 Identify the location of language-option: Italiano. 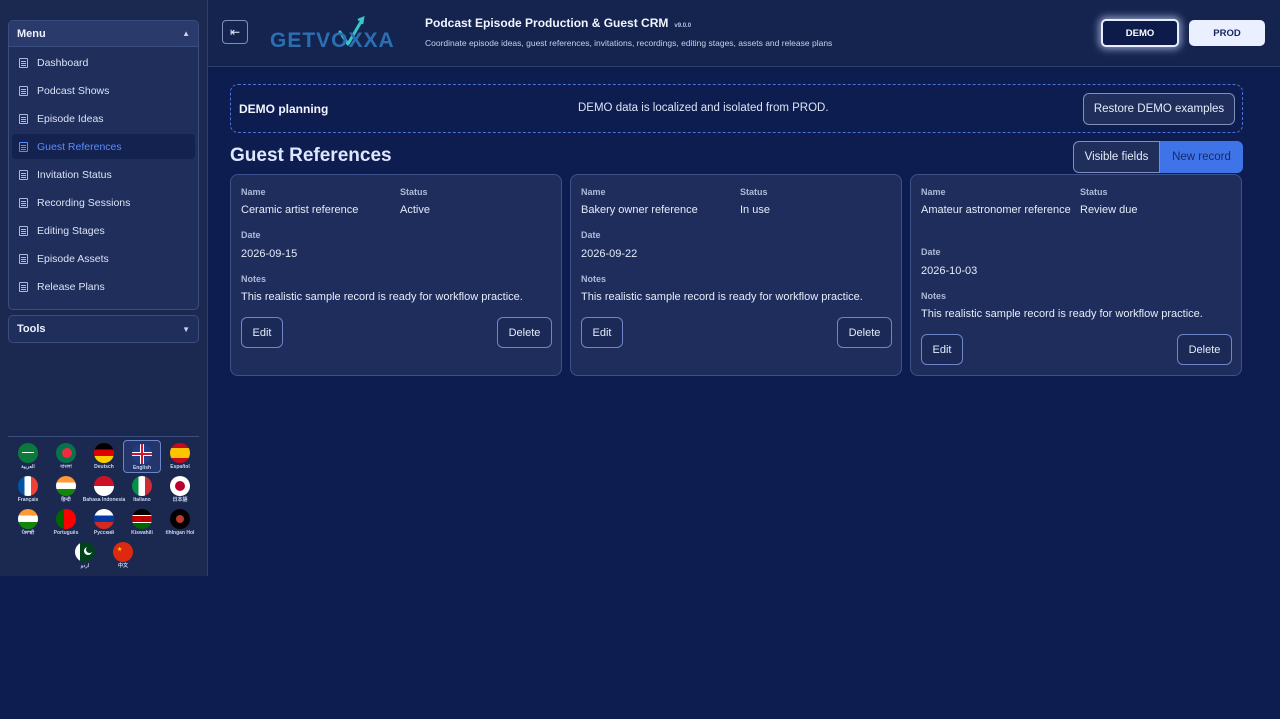
(142, 489).